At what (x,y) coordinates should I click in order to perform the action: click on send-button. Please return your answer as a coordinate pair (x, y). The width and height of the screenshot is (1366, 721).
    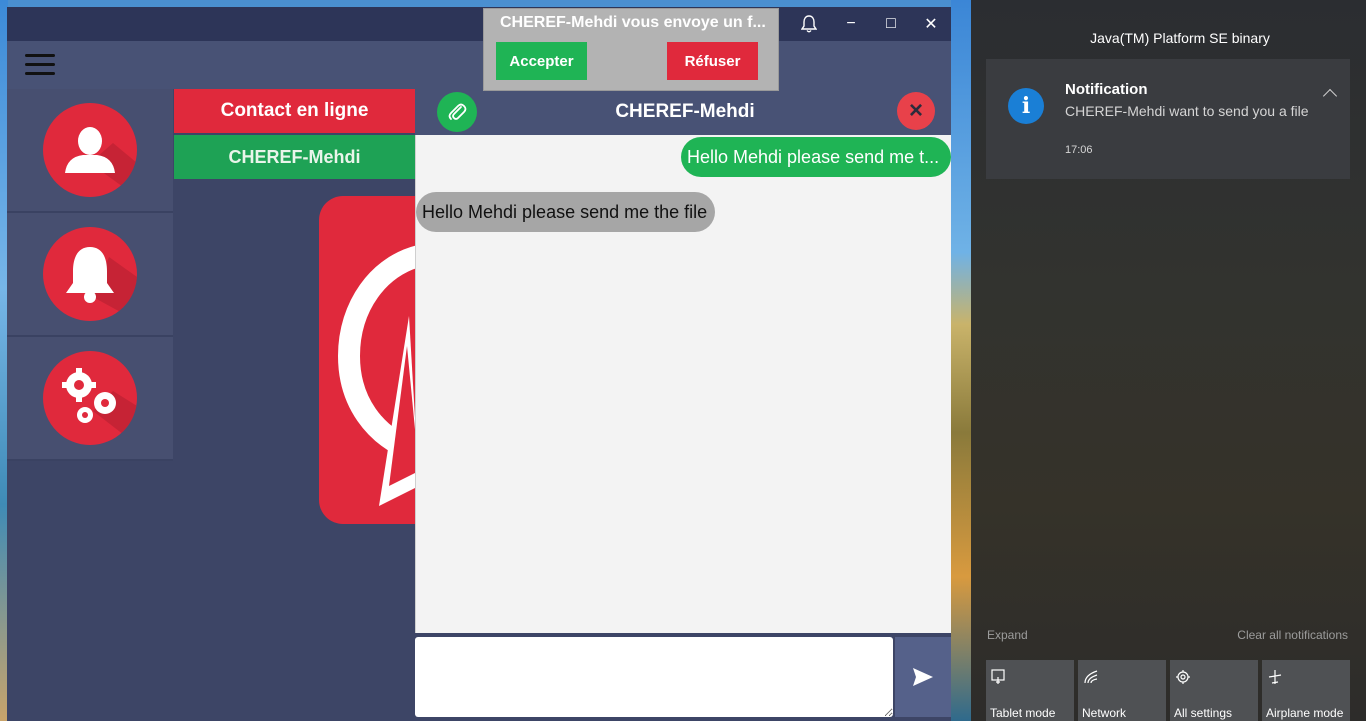
    Looking at the image, I should click on (923, 677).